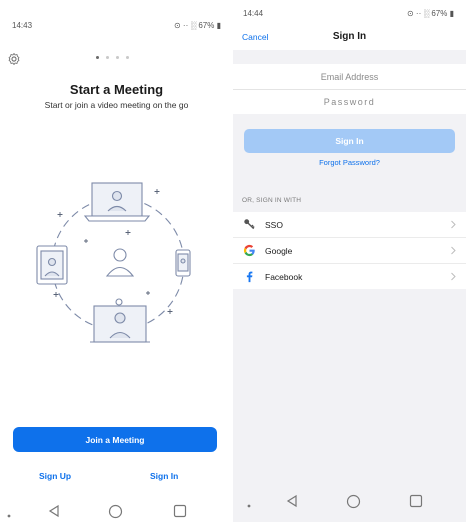  What do you see at coordinates (349, 36) in the screenshot?
I see `page-title: Sign In` at bounding box center [349, 36].